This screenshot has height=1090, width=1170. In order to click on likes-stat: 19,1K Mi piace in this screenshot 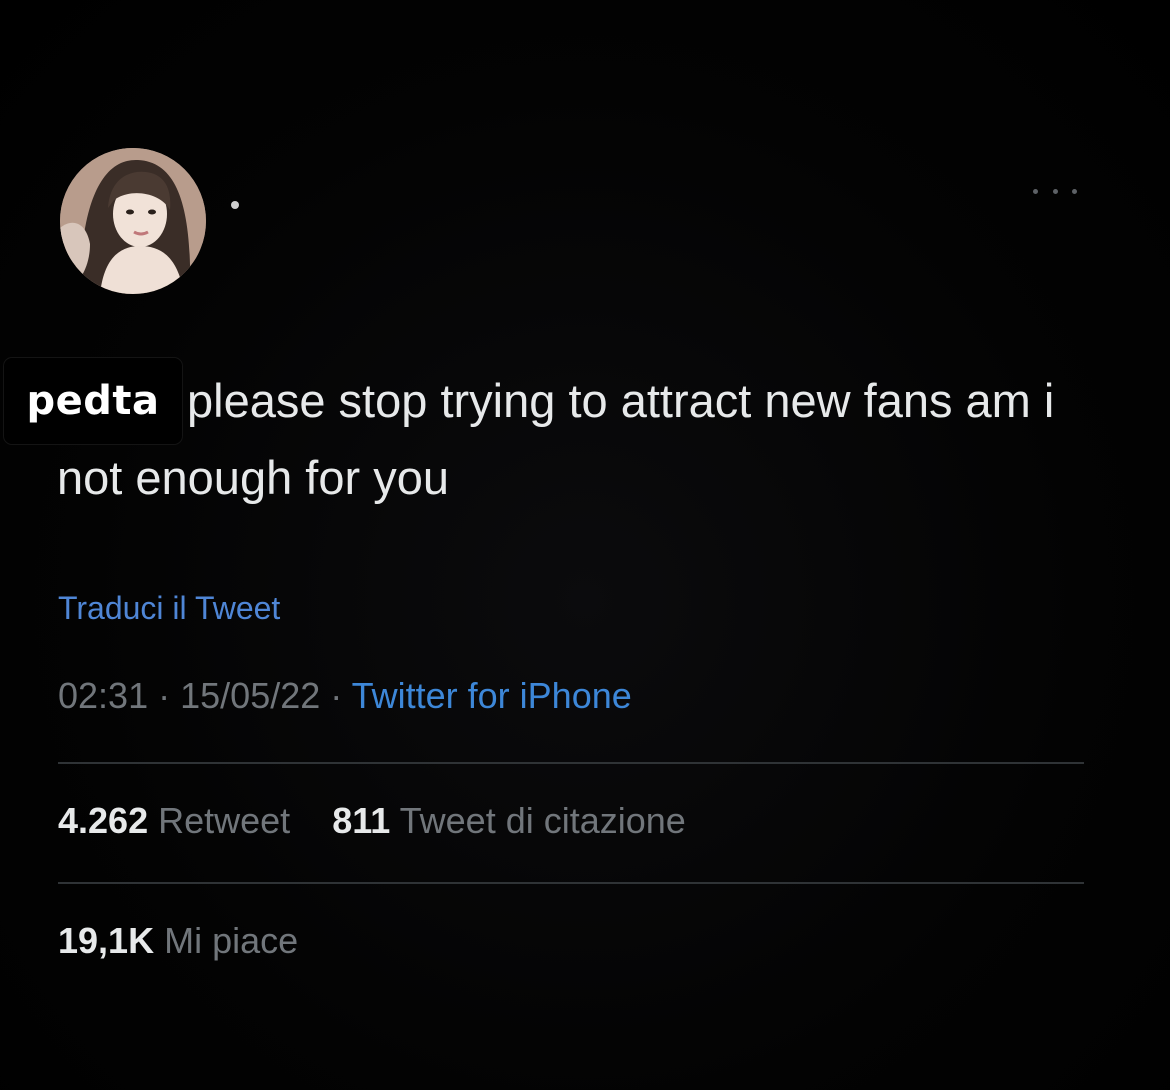, I will do `click(178, 940)`.